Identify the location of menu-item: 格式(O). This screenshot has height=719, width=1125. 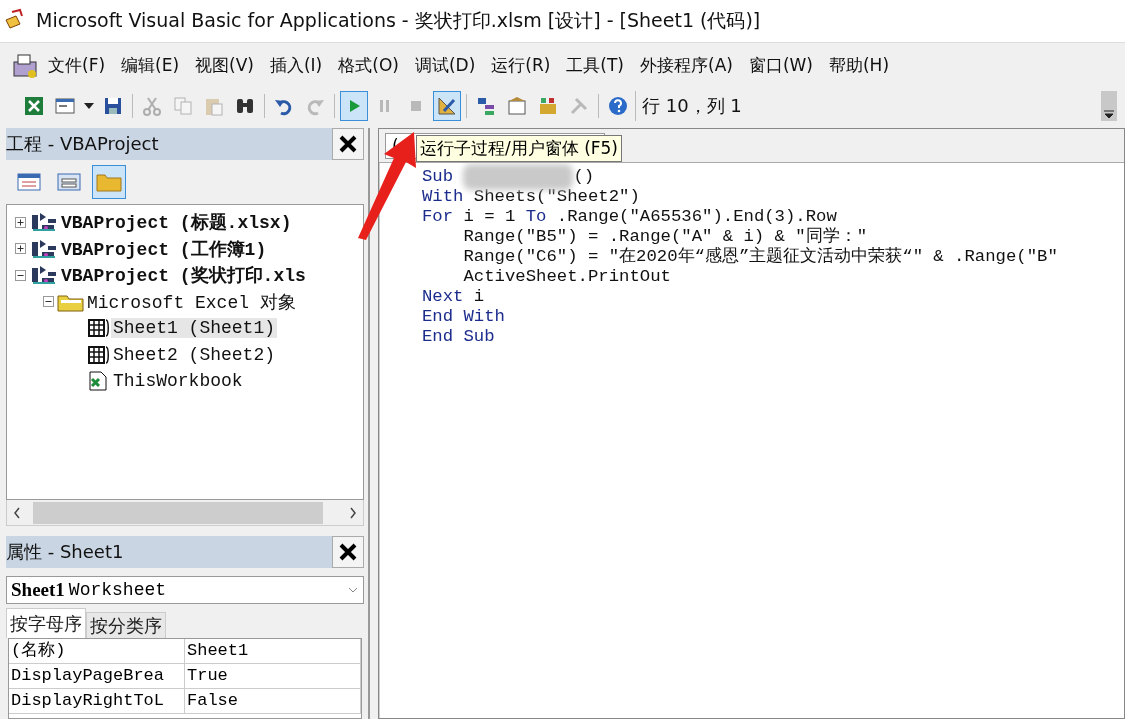
(368, 65).